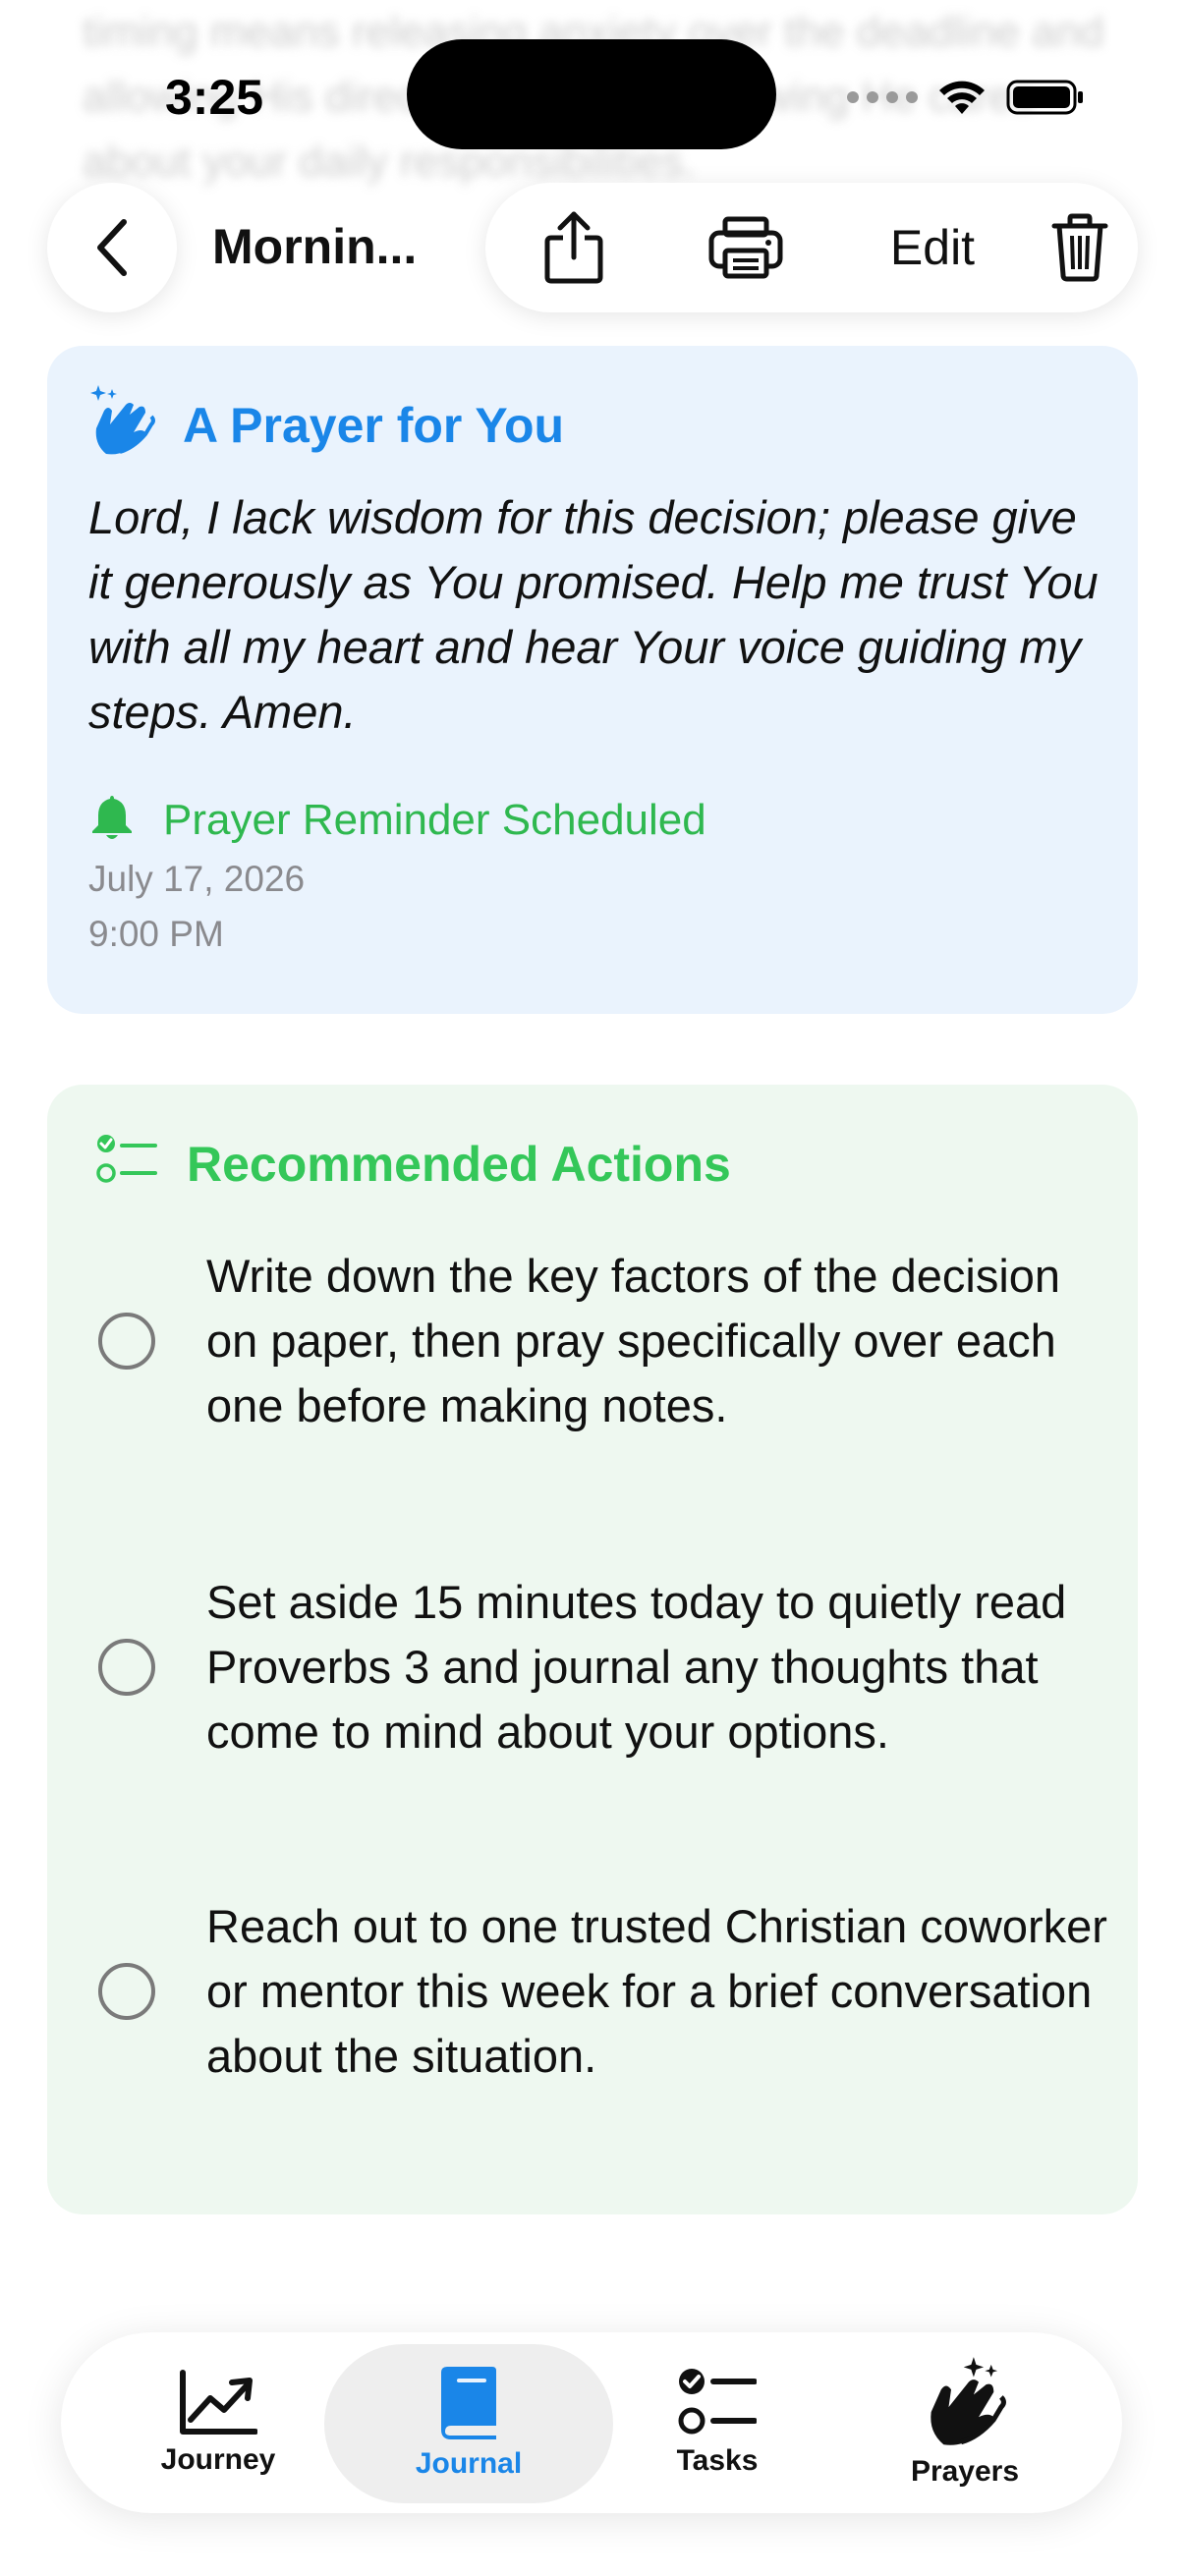  I want to click on chevron-left-icon, so click(112, 247).